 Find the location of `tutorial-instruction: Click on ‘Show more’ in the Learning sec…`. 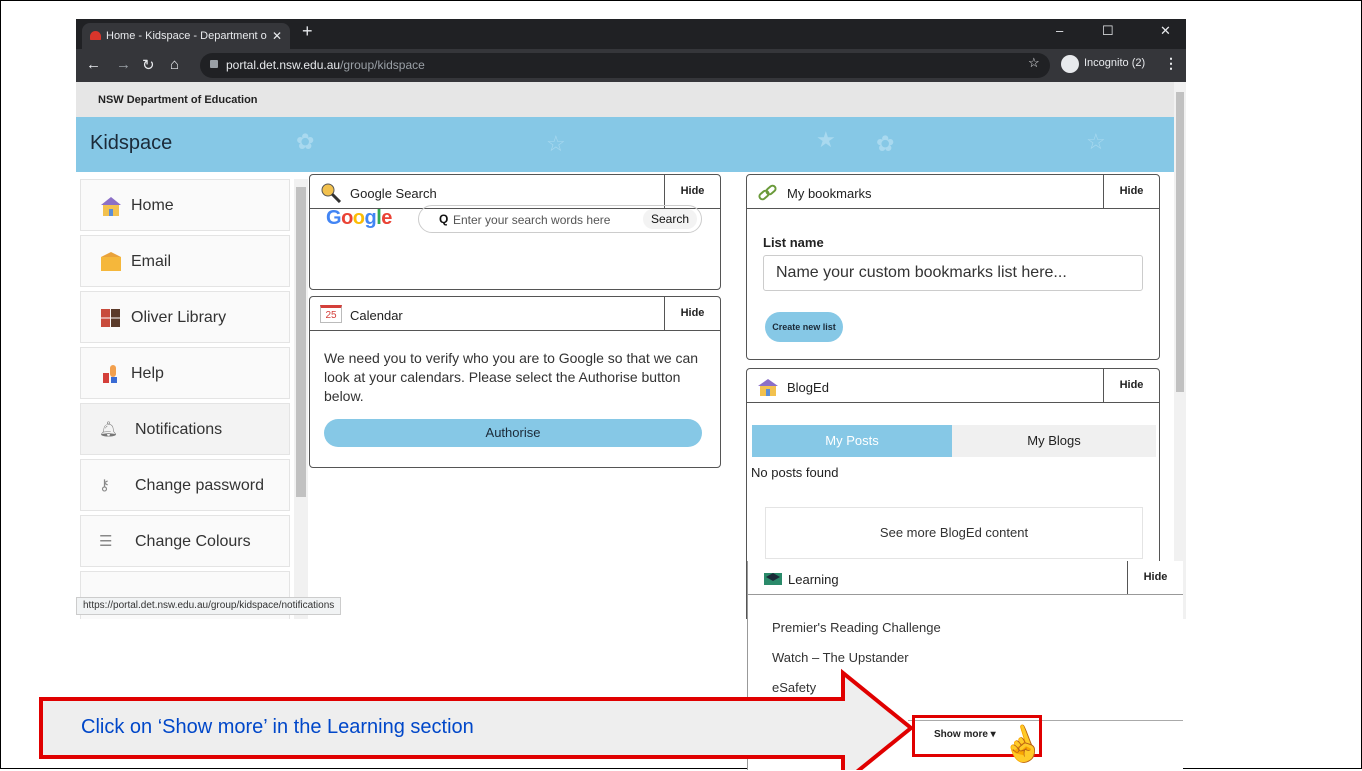

tutorial-instruction: Click on ‘Show more’ in the Learning sec… is located at coordinates (277, 727).